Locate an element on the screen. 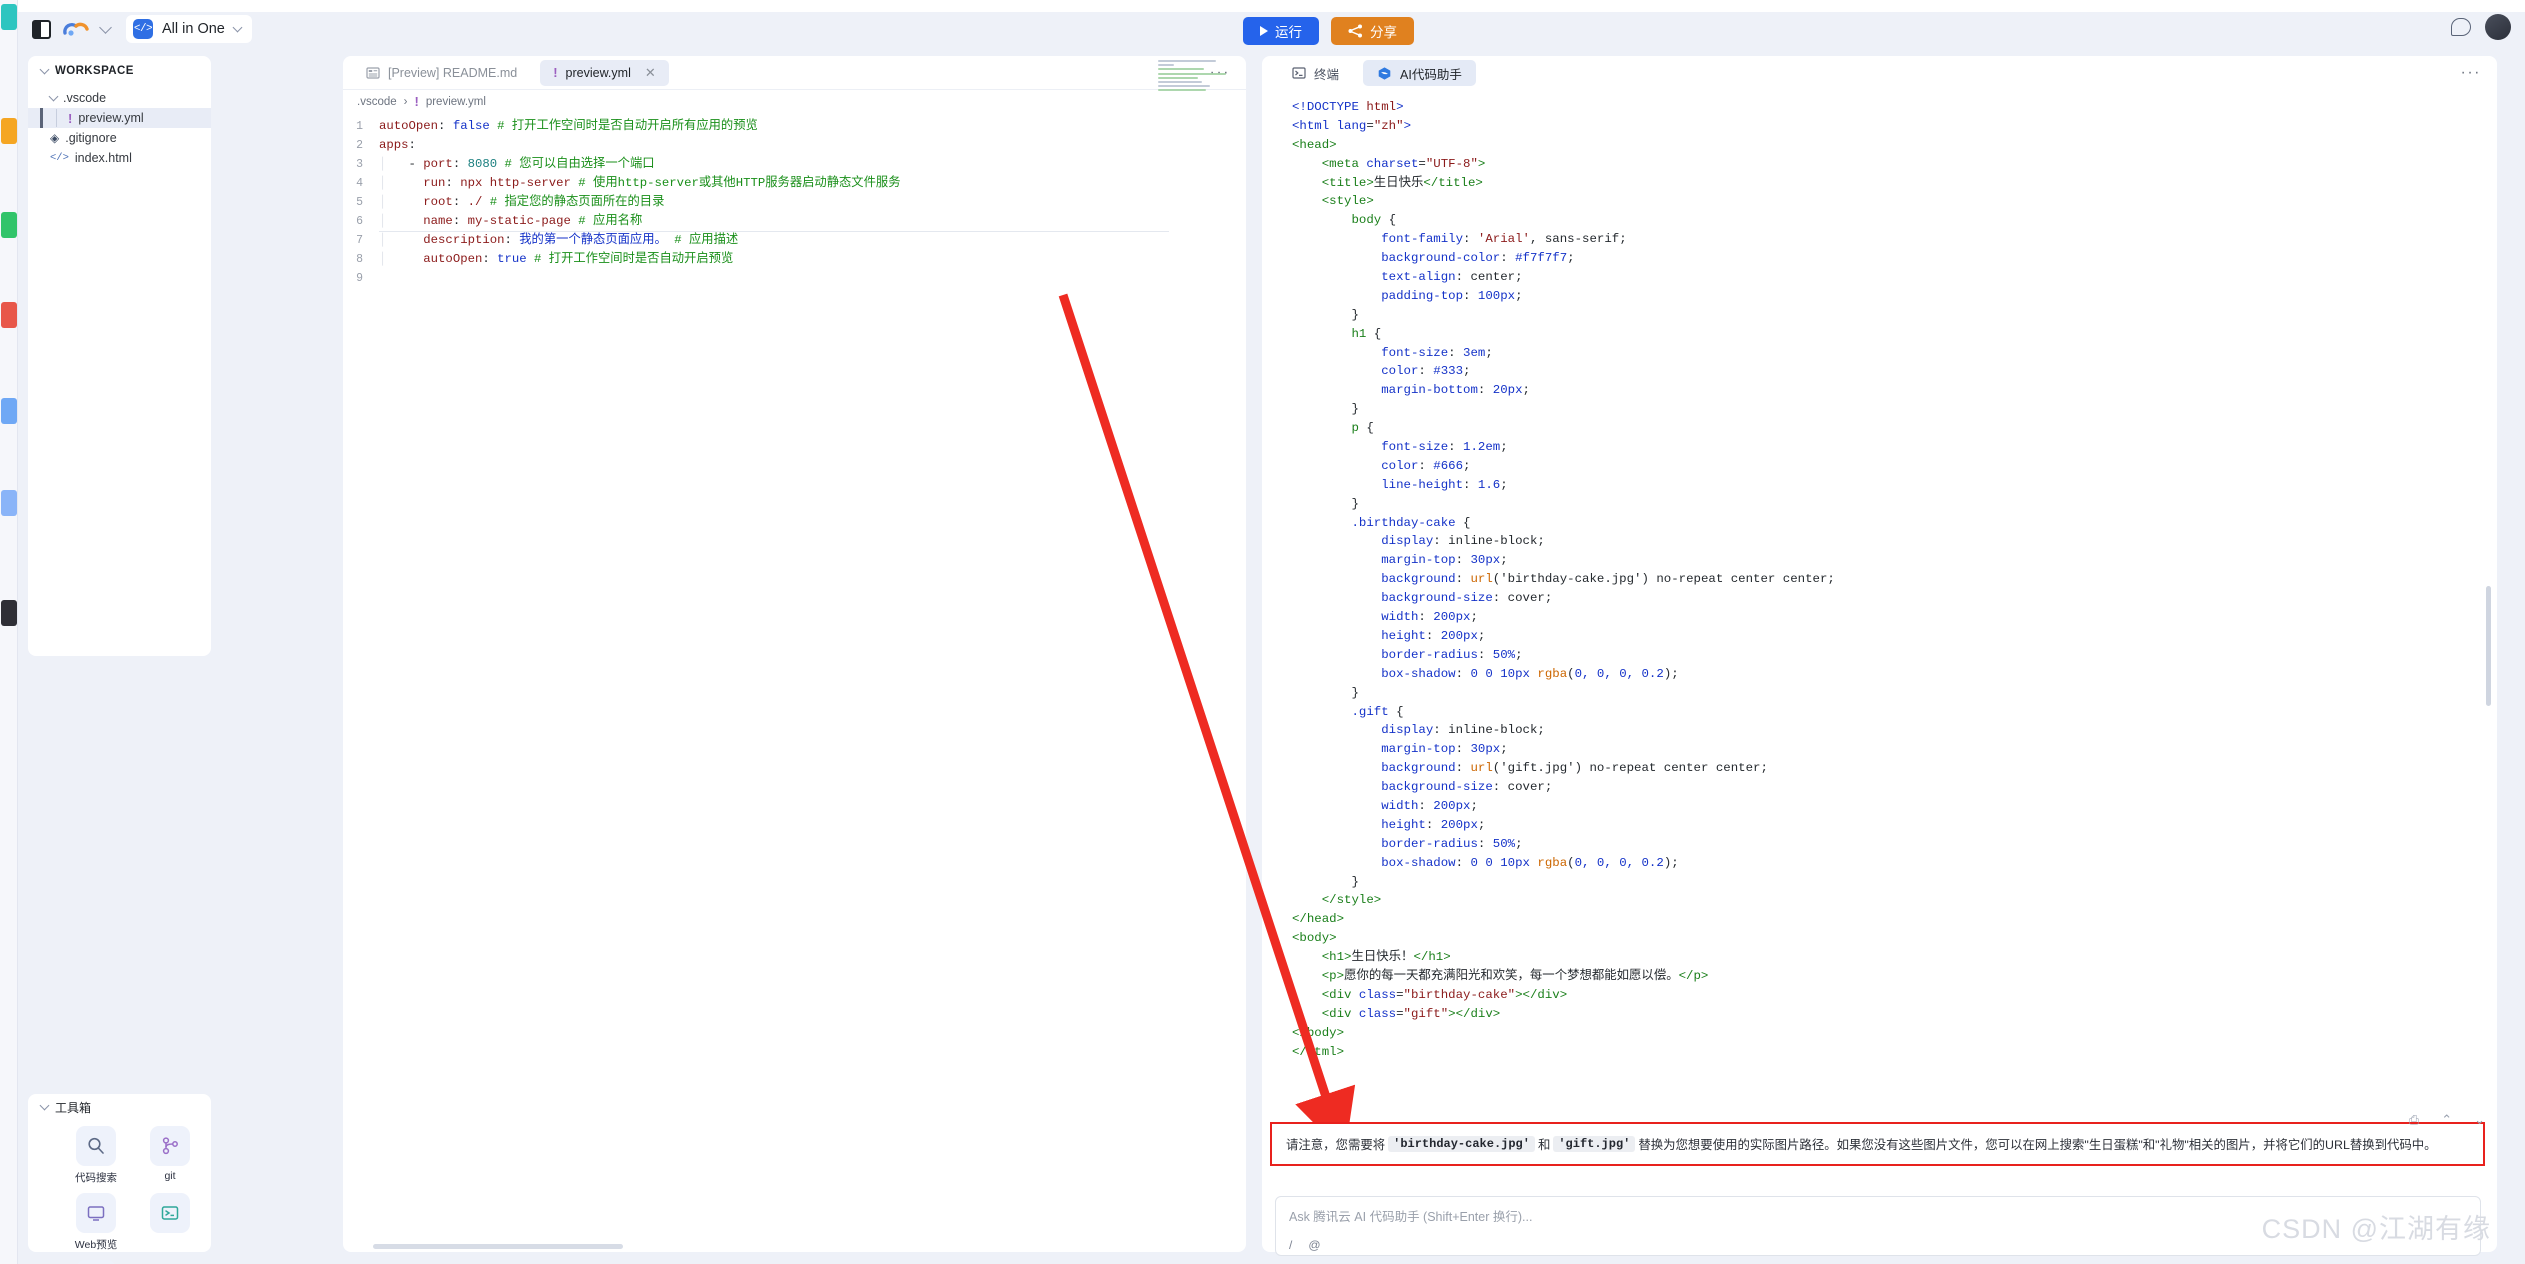 Image resolution: width=2525 pixels, height=1264 pixels. code-token: margin-top is located at coordinates (1374, 749).